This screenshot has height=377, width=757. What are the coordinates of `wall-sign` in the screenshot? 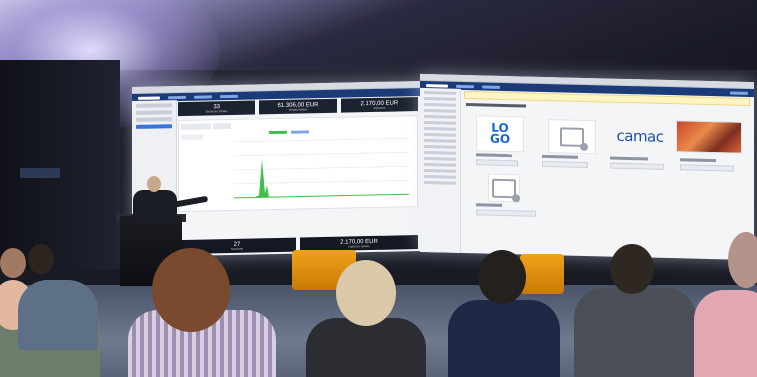 It's located at (40, 173).